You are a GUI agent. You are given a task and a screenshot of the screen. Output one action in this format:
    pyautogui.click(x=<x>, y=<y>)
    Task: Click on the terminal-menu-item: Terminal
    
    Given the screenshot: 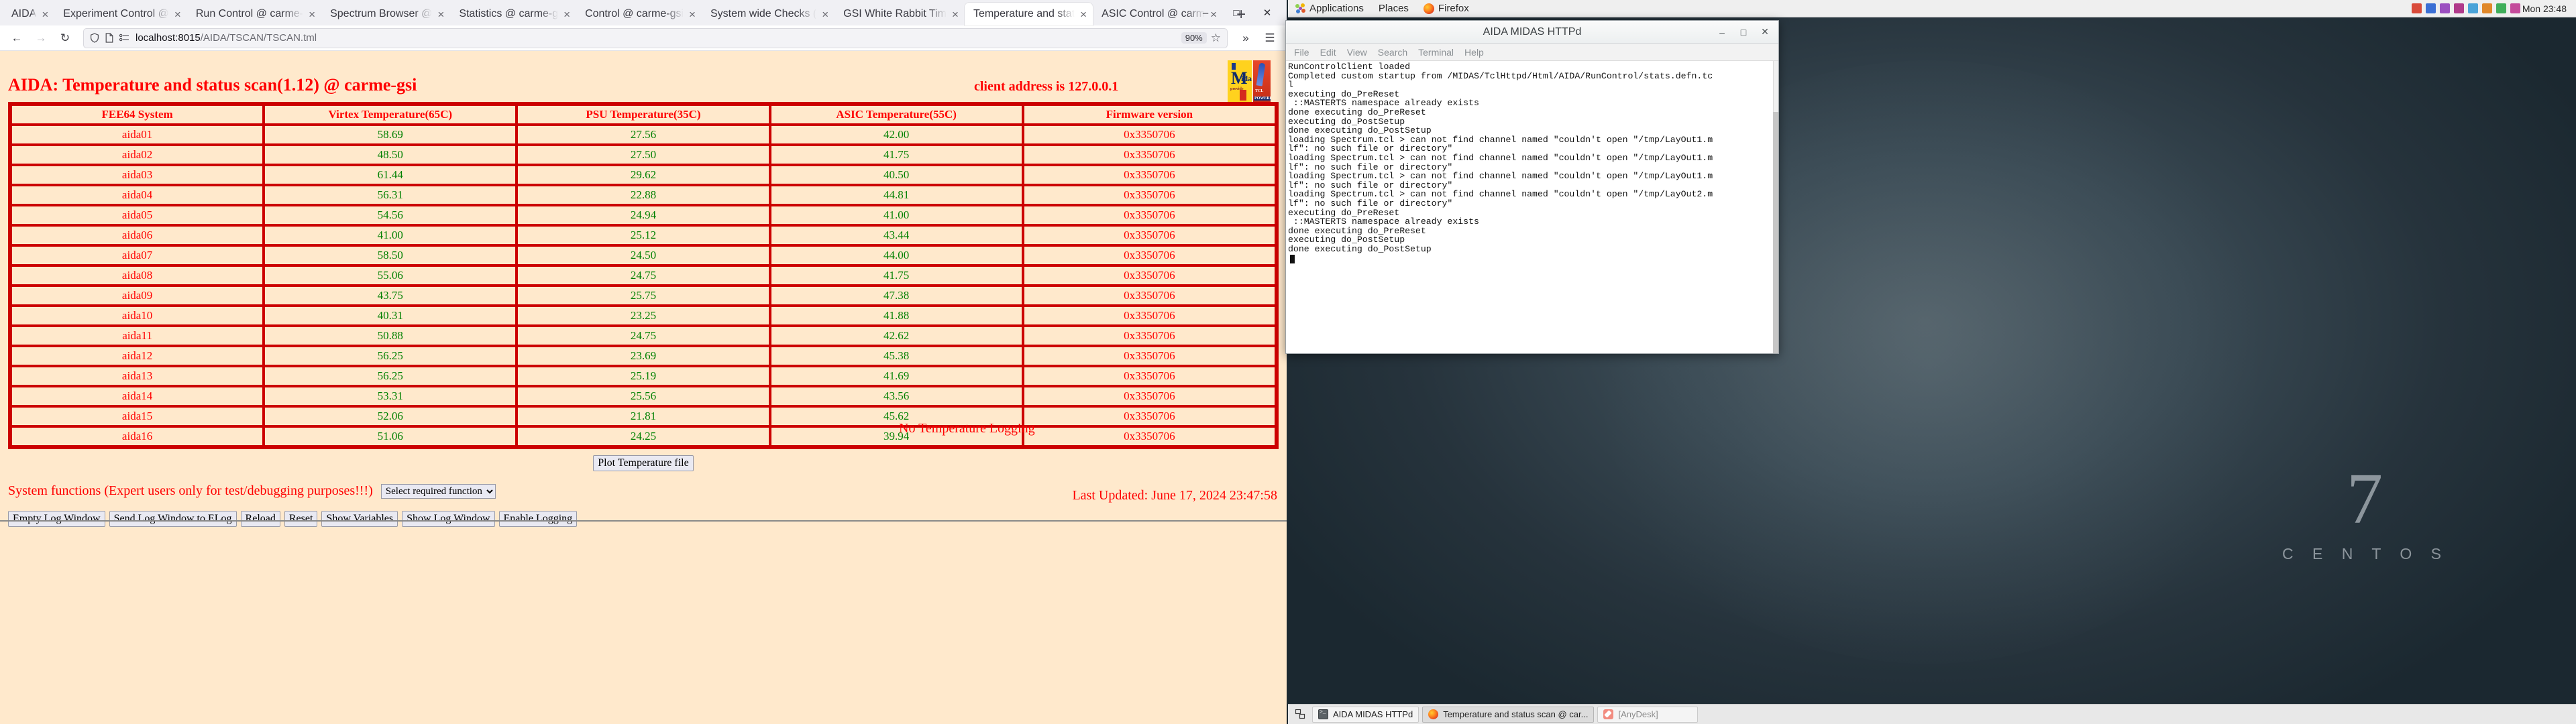 What is the action you would take?
    pyautogui.click(x=1435, y=52)
    